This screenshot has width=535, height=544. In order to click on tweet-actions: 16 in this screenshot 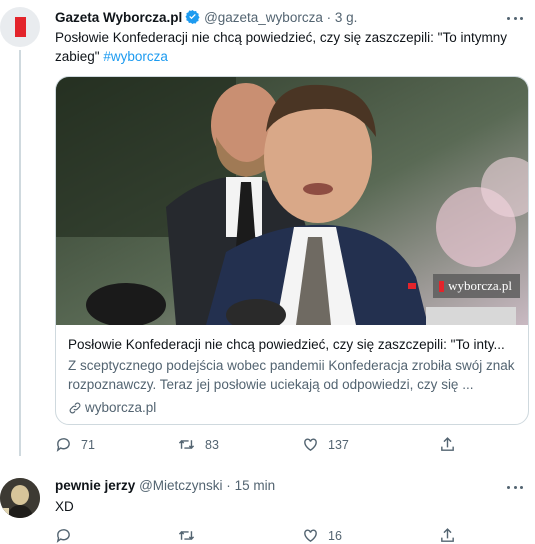, I will do `click(260, 535)`.